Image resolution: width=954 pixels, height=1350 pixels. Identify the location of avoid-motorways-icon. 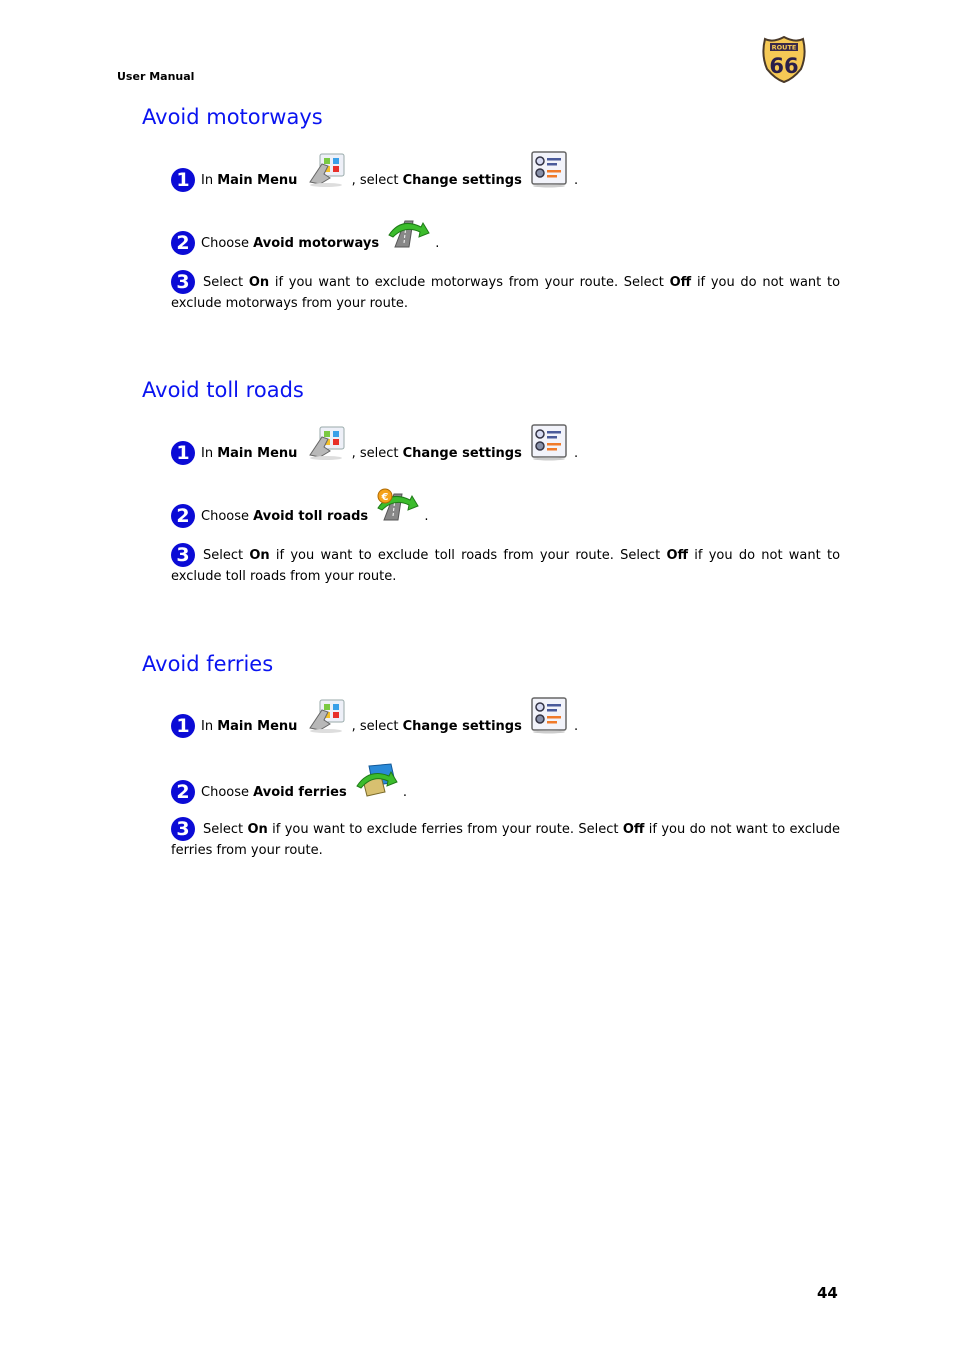
(409, 234).